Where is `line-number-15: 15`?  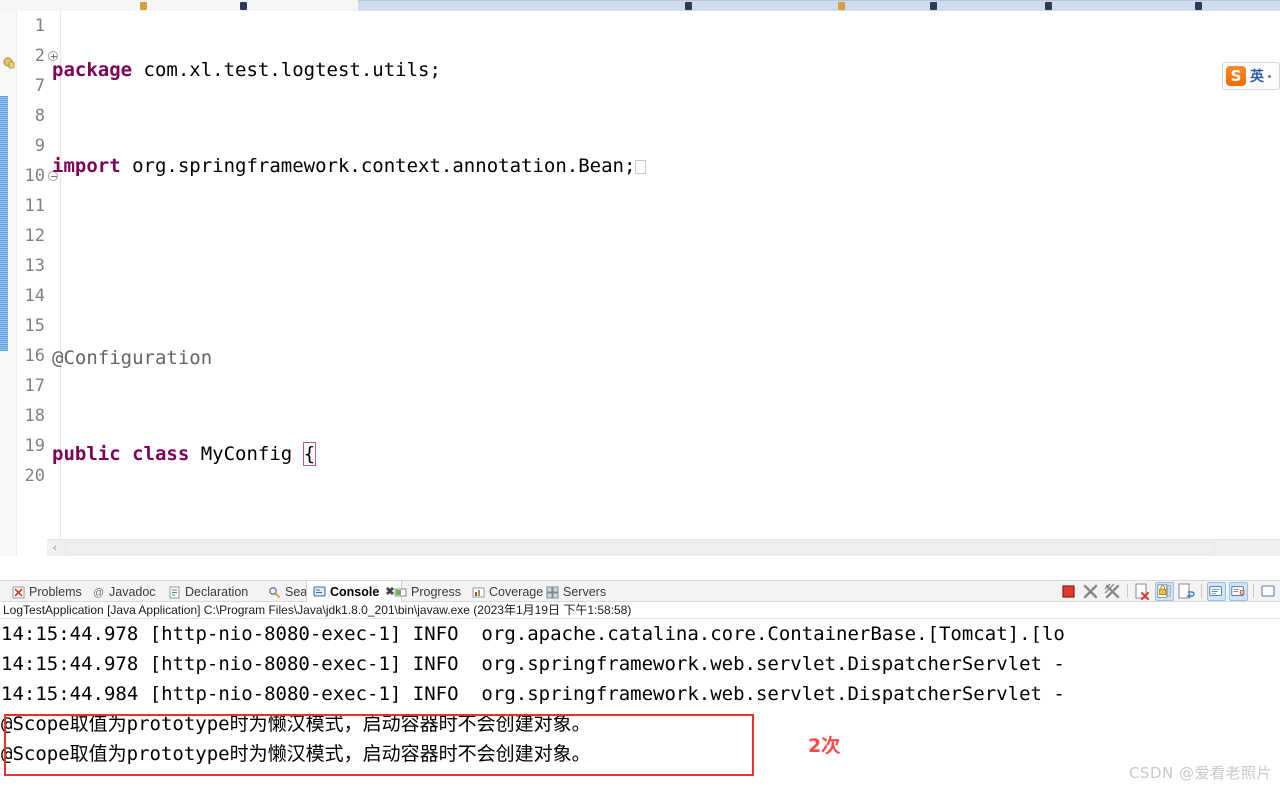 line-number-15: 15 is located at coordinates (34, 326).